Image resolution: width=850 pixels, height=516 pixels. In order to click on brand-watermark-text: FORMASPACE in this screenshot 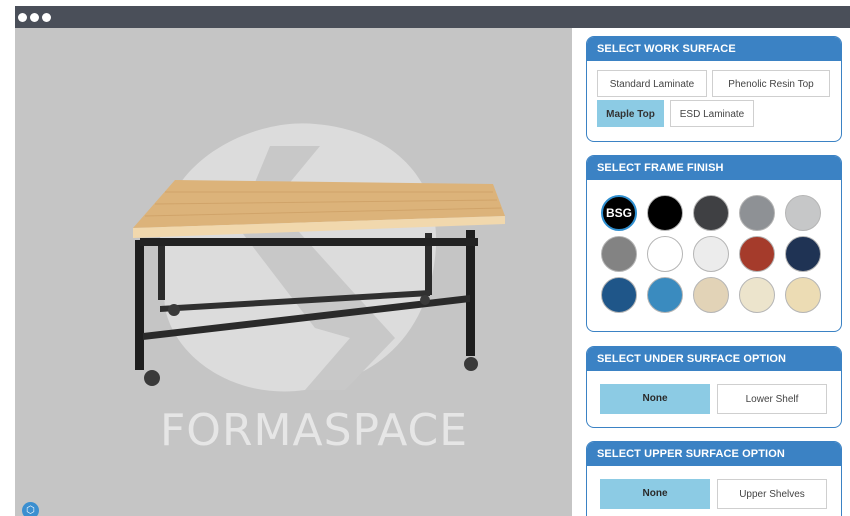, I will do `click(314, 430)`.